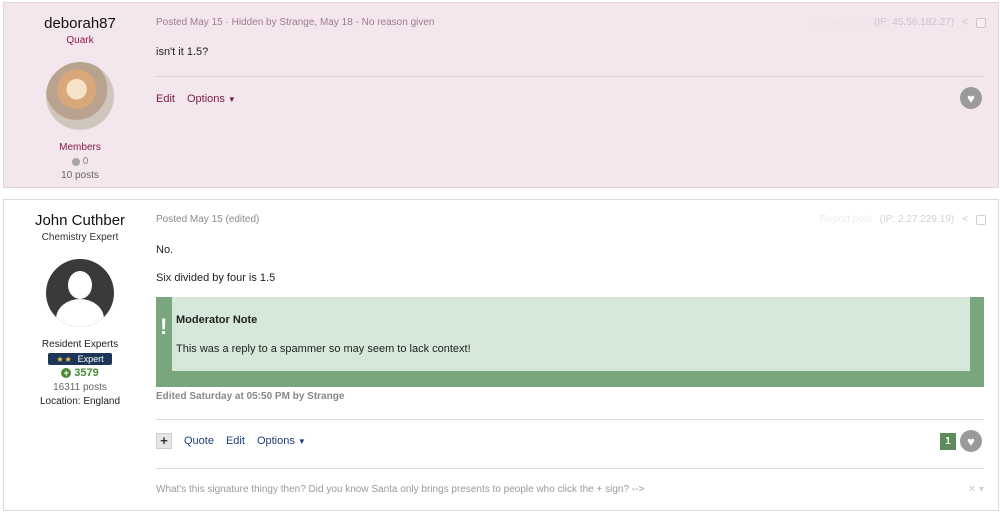  I want to click on post-count: 16311 posts, so click(80, 387).